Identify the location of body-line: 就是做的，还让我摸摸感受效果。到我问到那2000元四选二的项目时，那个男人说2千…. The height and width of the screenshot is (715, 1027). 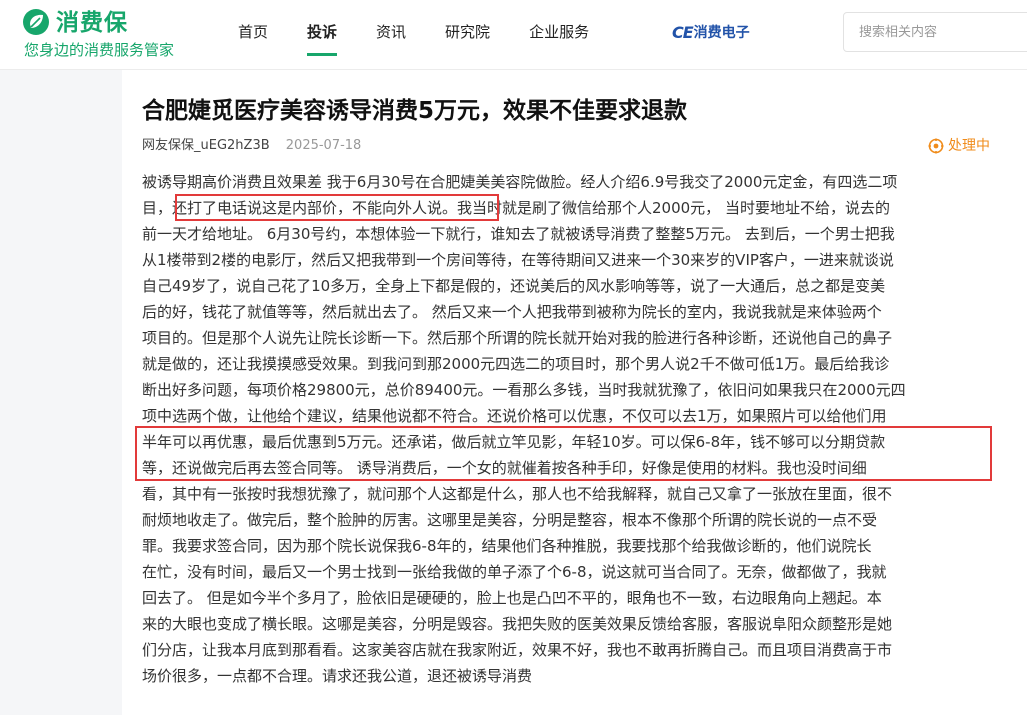
(516, 364).